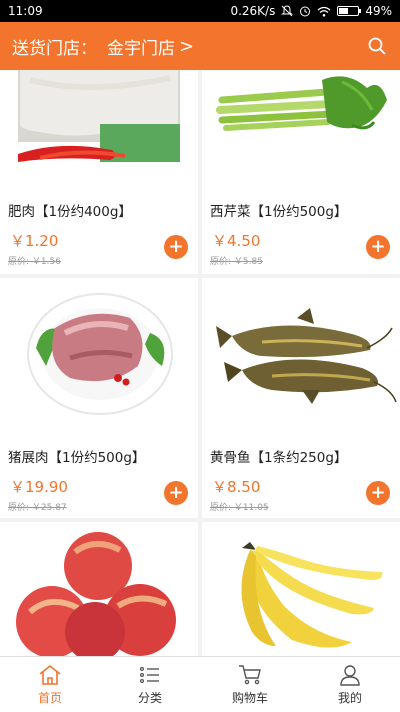  What do you see at coordinates (99, 116) in the screenshot?
I see `pork-fat-image` at bounding box center [99, 116].